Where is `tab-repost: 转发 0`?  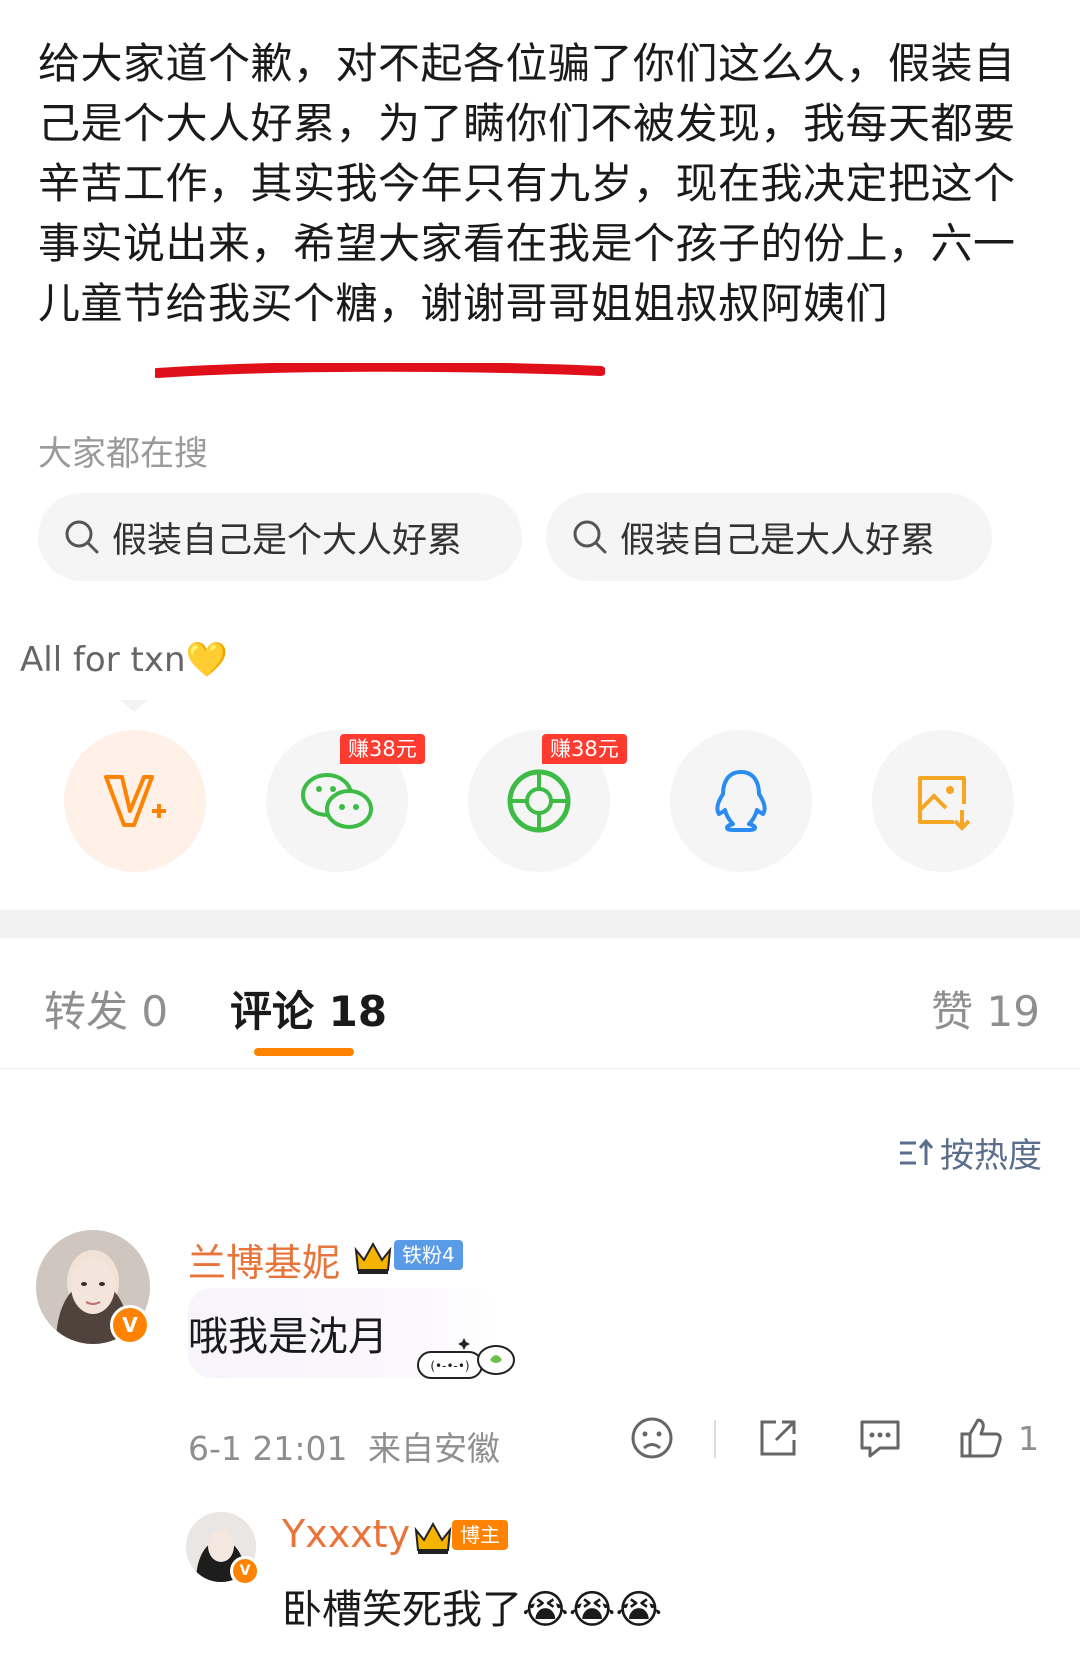
tab-repost: 转发 0 is located at coordinates (106, 1008).